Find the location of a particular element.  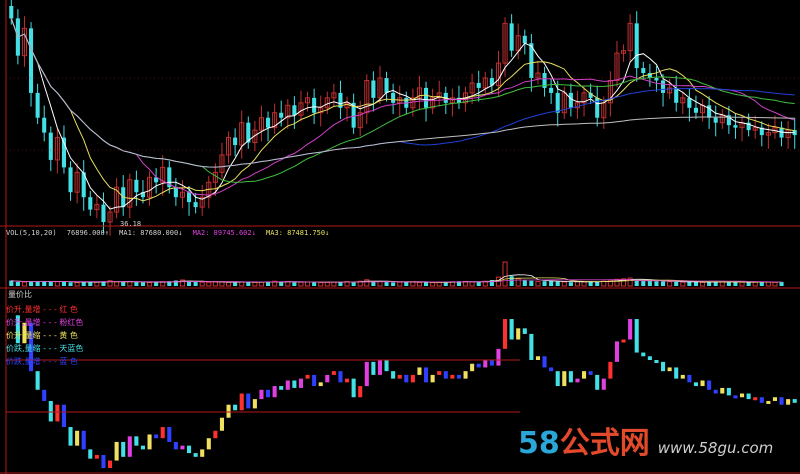

volume-ma1: MA1: 87680.000↓ is located at coordinates (151, 233).